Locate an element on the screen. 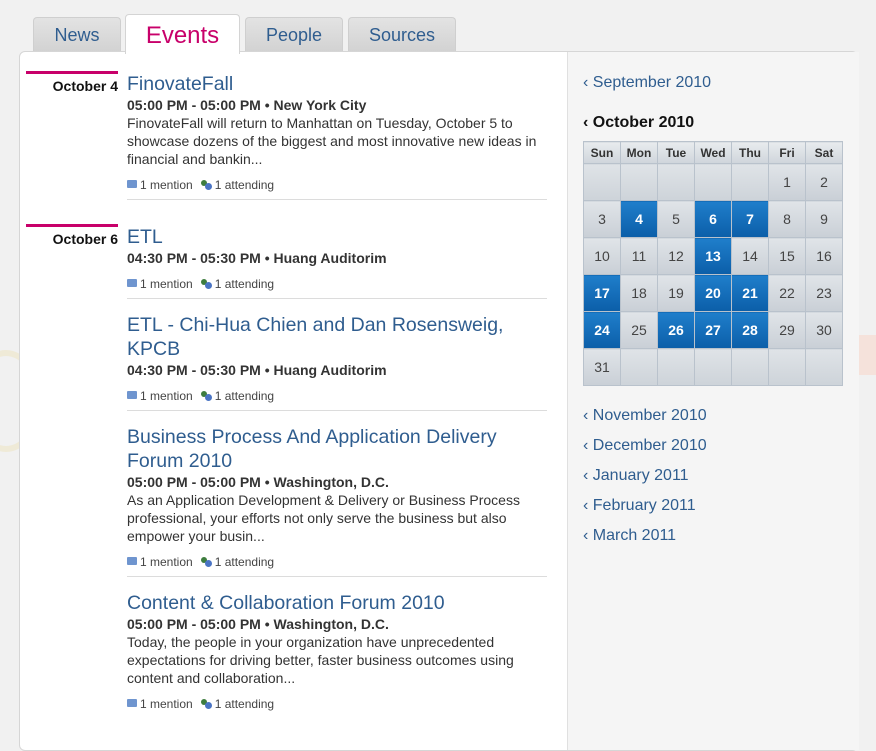  calendar-day-with-events: 27 is located at coordinates (713, 330).